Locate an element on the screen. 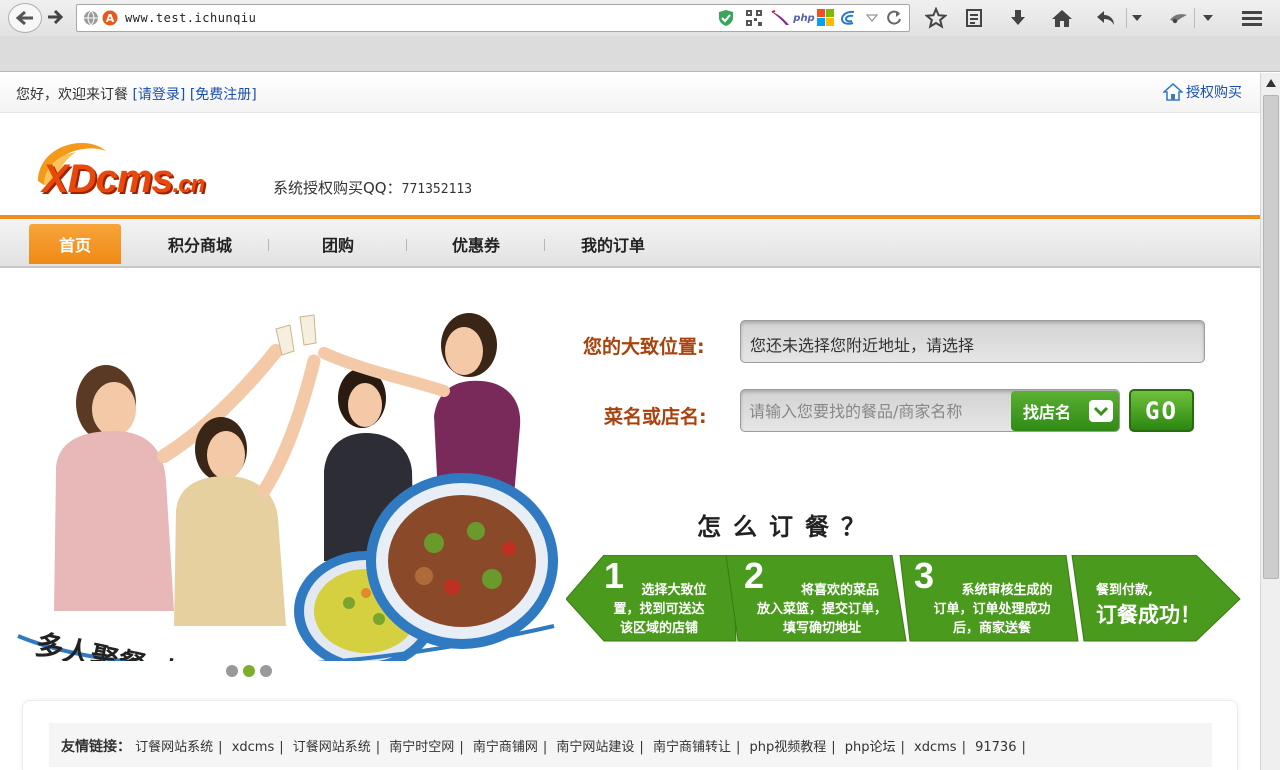 This screenshot has width=1280, height=770. dish-search-input is located at coordinates (879, 411).